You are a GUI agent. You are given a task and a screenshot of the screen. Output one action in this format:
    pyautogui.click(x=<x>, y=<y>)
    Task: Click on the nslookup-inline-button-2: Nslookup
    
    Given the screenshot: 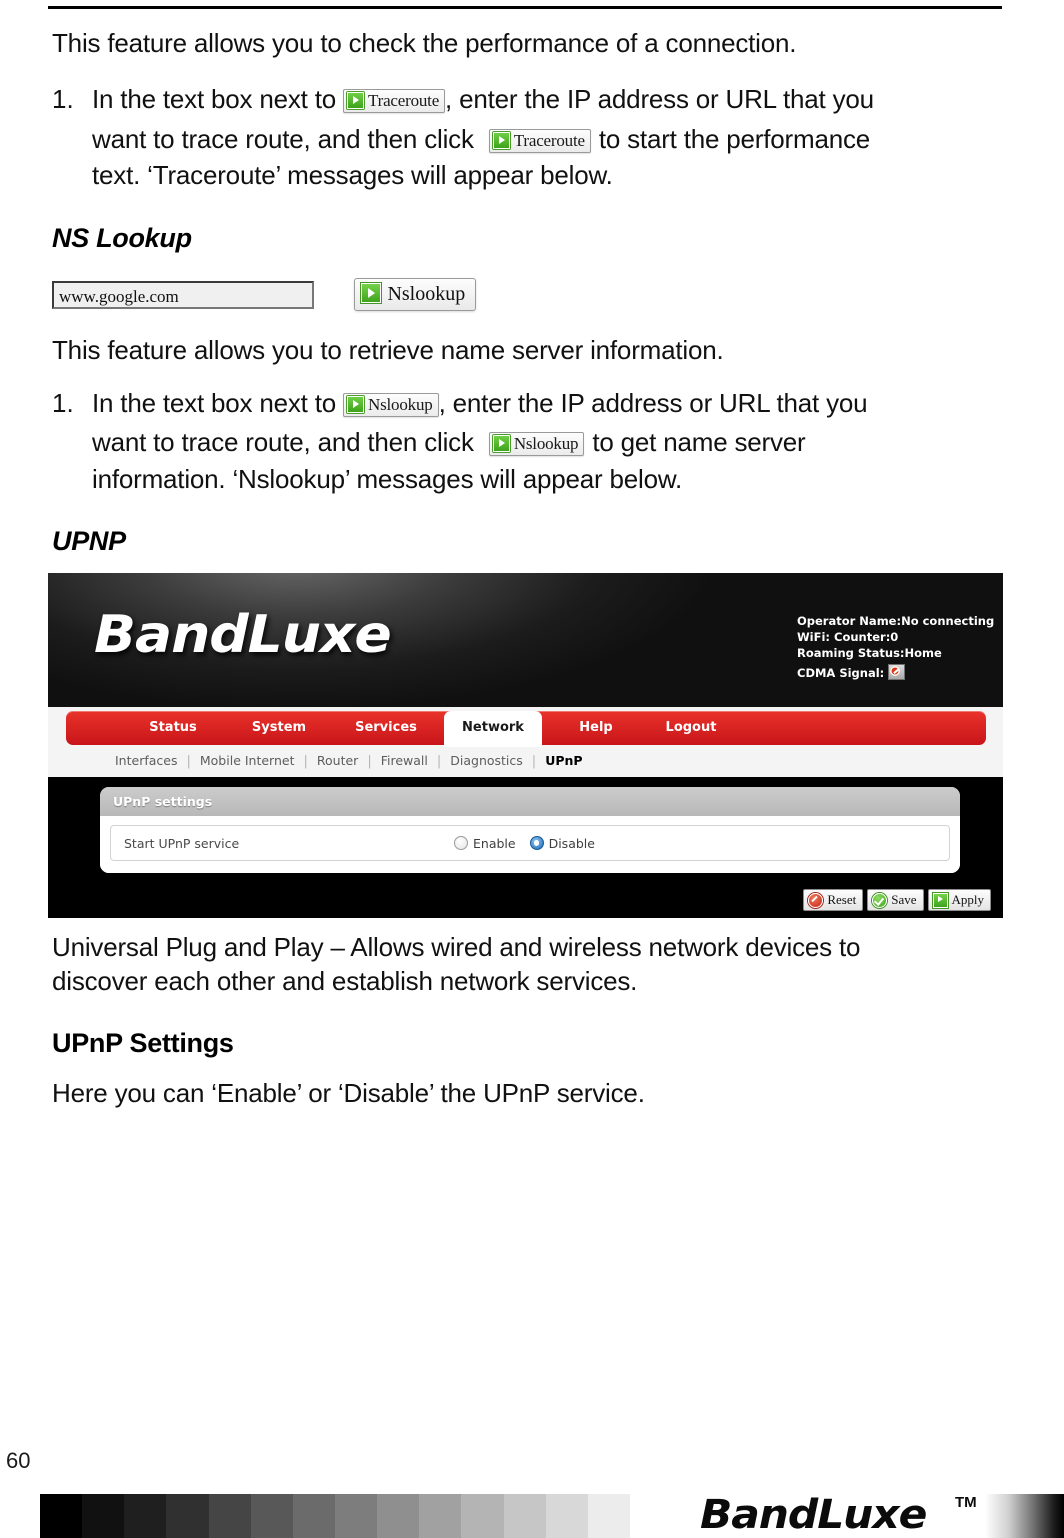 What is the action you would take?
    pyautogui.click(x=536, y=444)
    